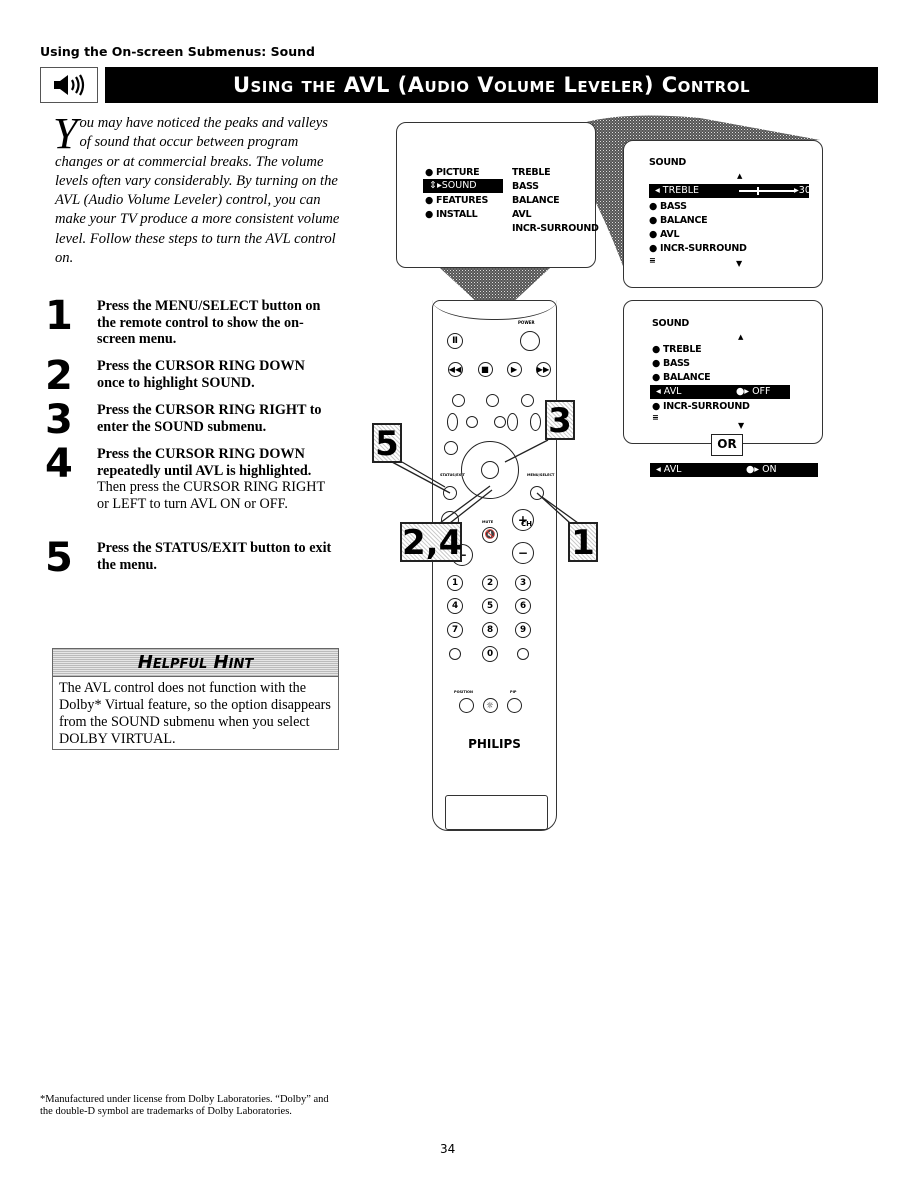 The image size is (918, 1188). Describe the element at coordinates (59, 316) in the screenshot. I see `step-number: 1` at that location.